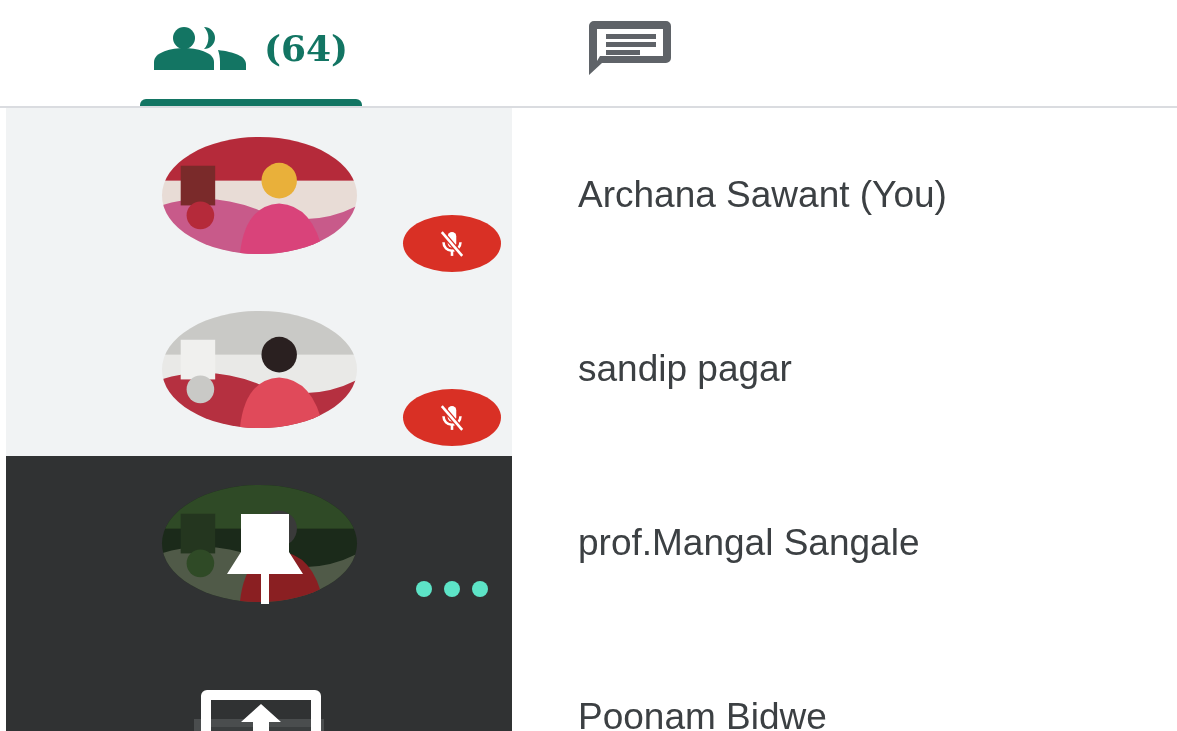 The height and width of the screenshot is (731, 1177). Describe the element at coordinates (685, 369) in the screenshot. I see `participant-name: sandip pagar` at that location.